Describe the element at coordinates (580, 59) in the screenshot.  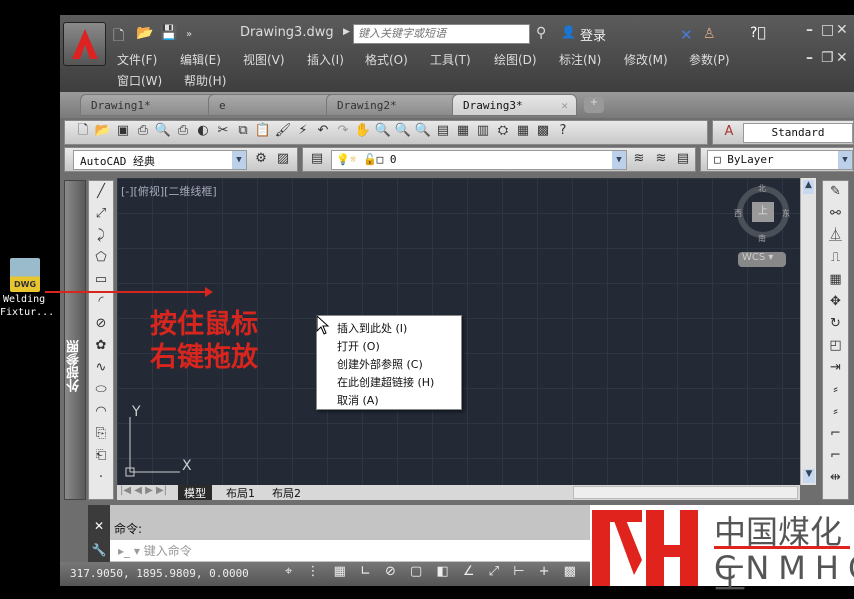
I see `menu-dimension: 标注(N)` at that location.